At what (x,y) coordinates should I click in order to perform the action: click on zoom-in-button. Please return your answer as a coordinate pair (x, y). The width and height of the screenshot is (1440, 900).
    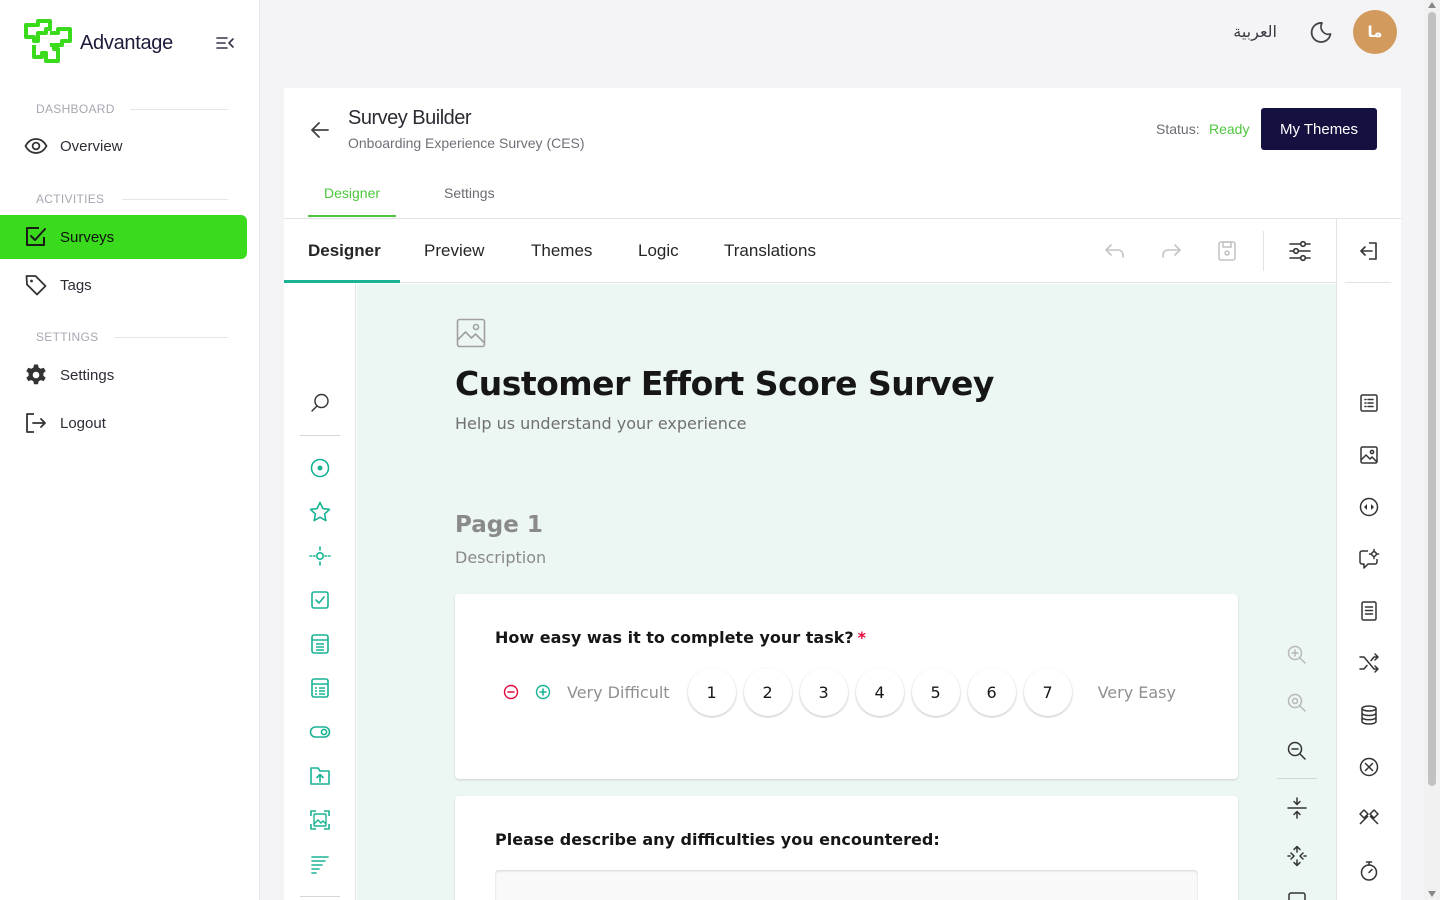
    Looking at the image, I should click on (1297, 655).